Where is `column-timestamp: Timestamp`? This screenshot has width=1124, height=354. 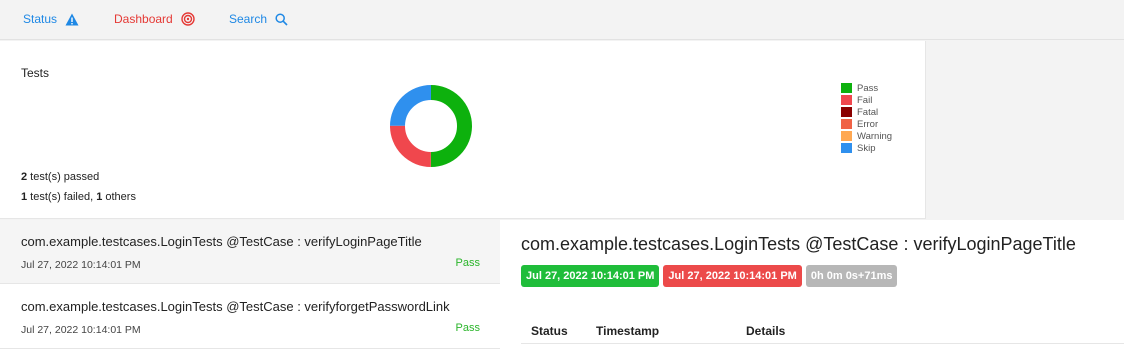 column-timestamp: Timestamp is located at coordinates (628, 331).